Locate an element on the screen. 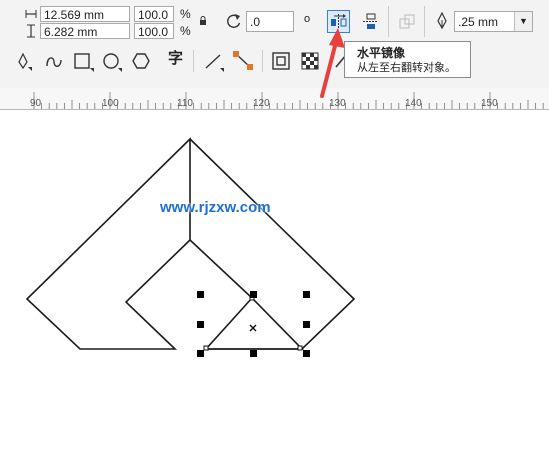  width-icon is located at coordinates (31, 14).